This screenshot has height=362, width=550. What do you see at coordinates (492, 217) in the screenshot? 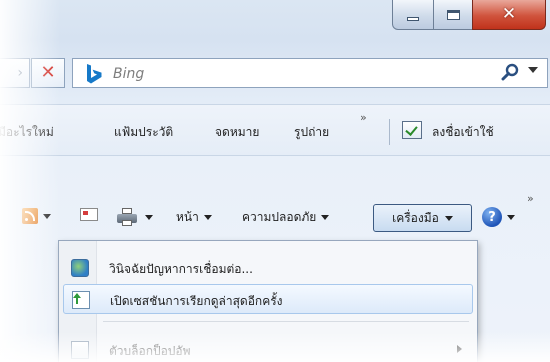
I see `help-icon: ?` at bounding box center [492, 217].